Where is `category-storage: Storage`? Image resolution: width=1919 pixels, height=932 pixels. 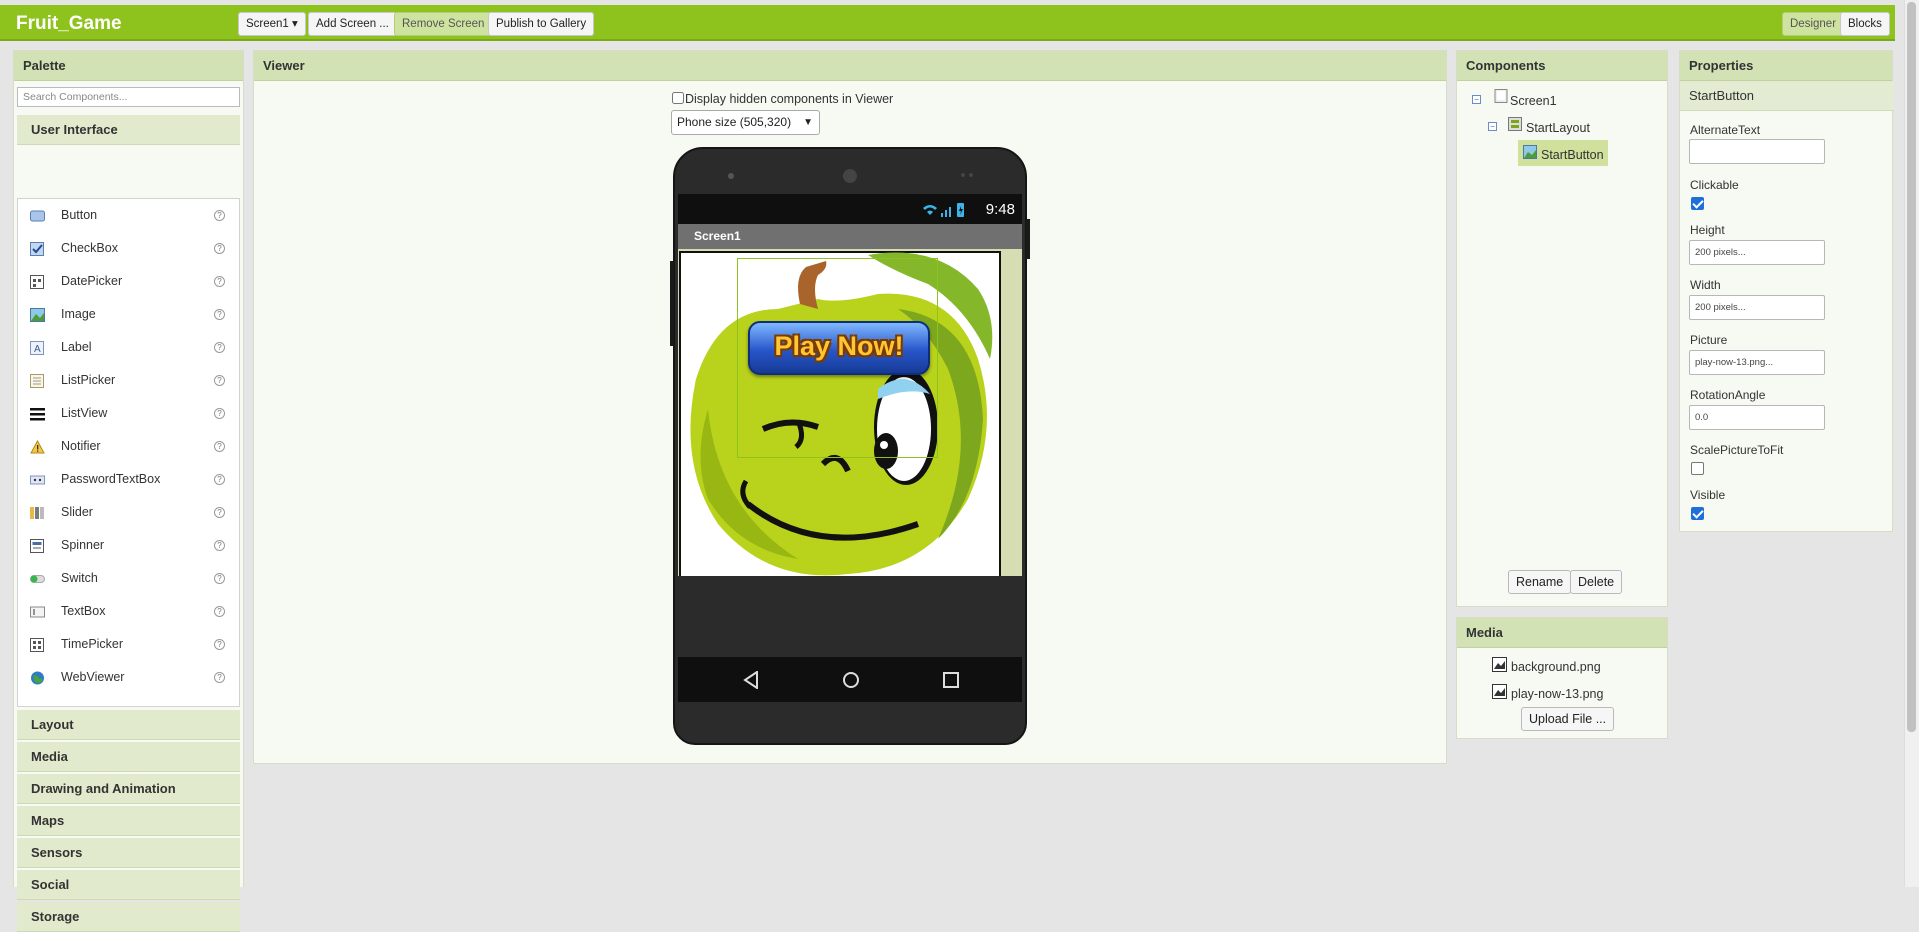 category-storage: Storage is located at coordinates (128, 917).